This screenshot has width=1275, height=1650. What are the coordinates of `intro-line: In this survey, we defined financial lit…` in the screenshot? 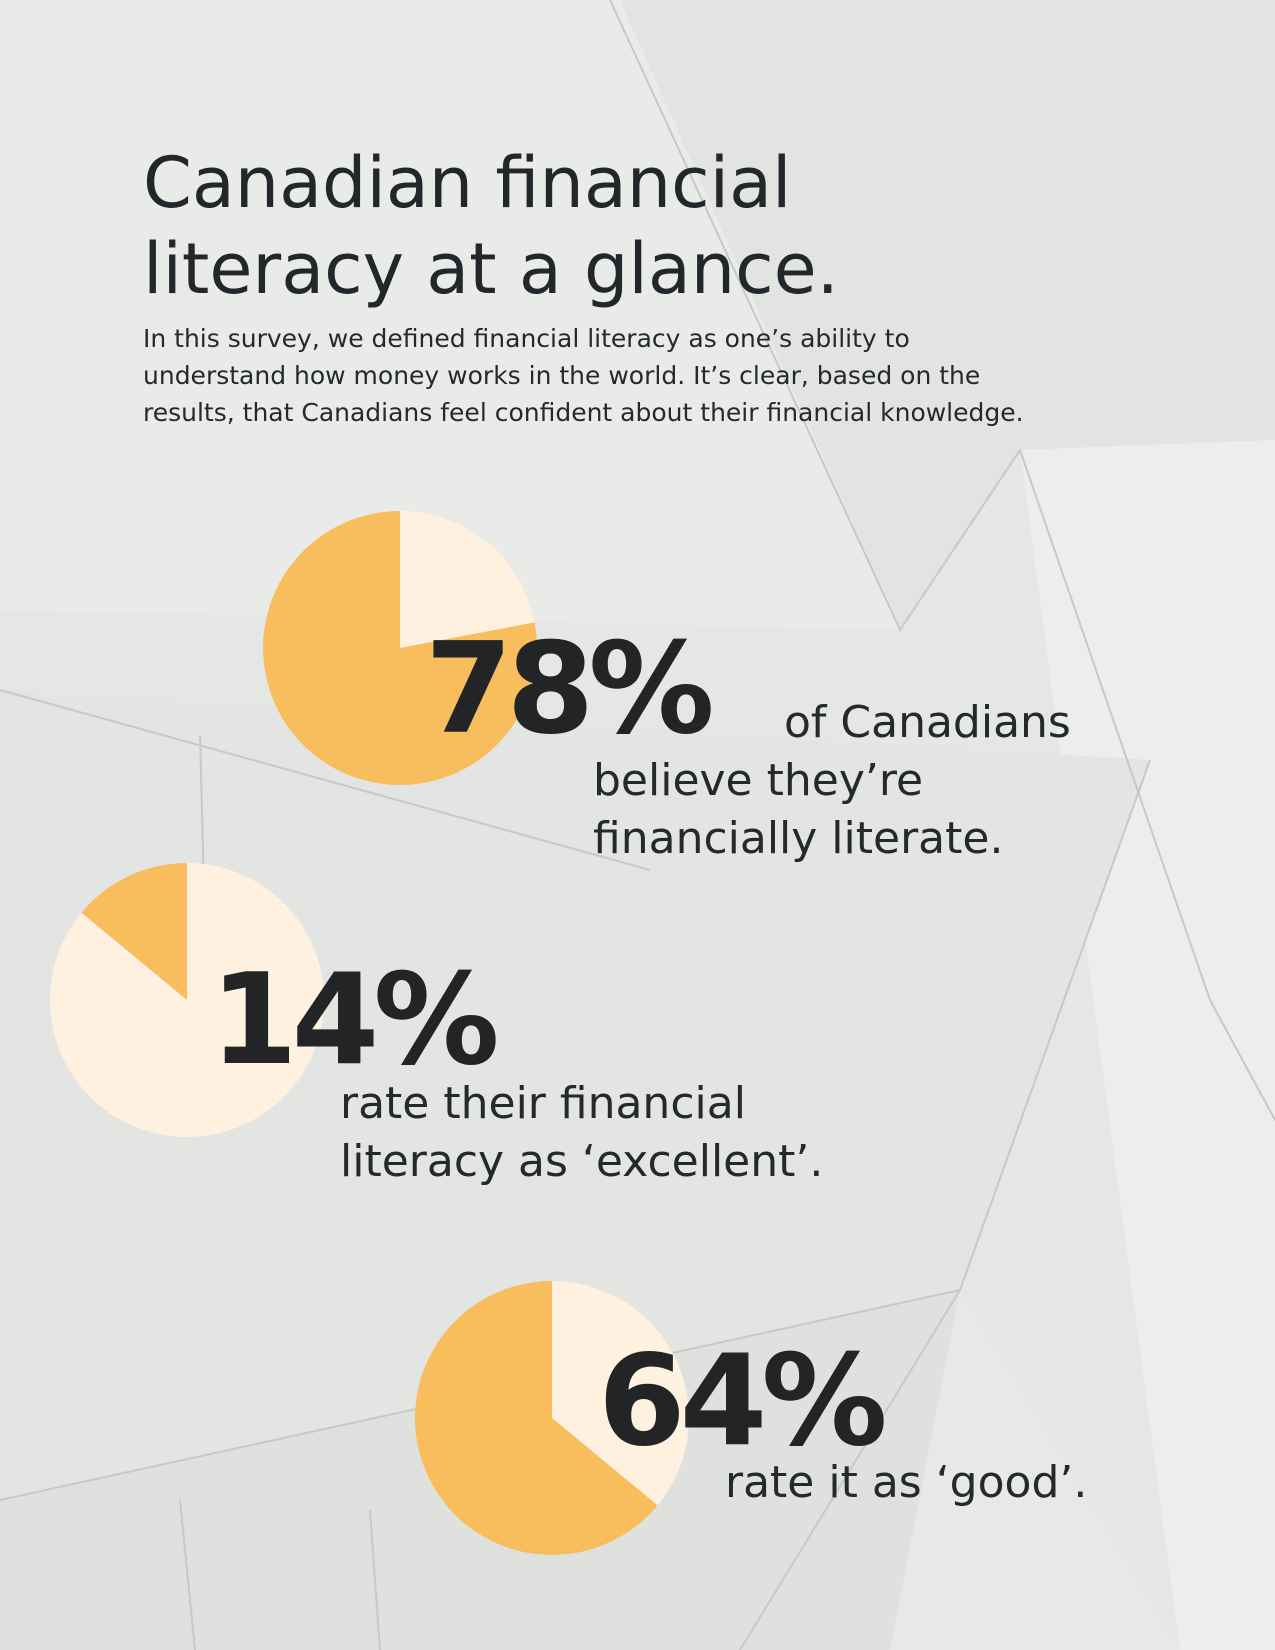 It's located at (526, 338).